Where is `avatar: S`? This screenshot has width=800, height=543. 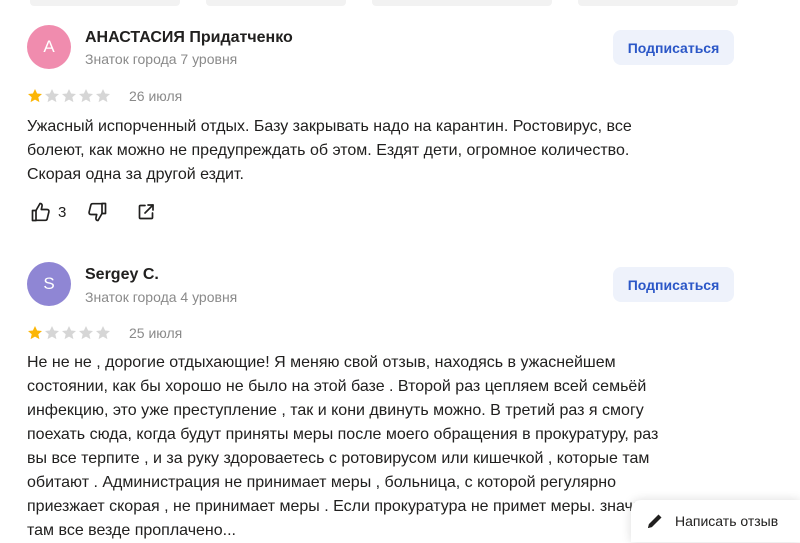
avatar: S is located at coordinates (49, 284).